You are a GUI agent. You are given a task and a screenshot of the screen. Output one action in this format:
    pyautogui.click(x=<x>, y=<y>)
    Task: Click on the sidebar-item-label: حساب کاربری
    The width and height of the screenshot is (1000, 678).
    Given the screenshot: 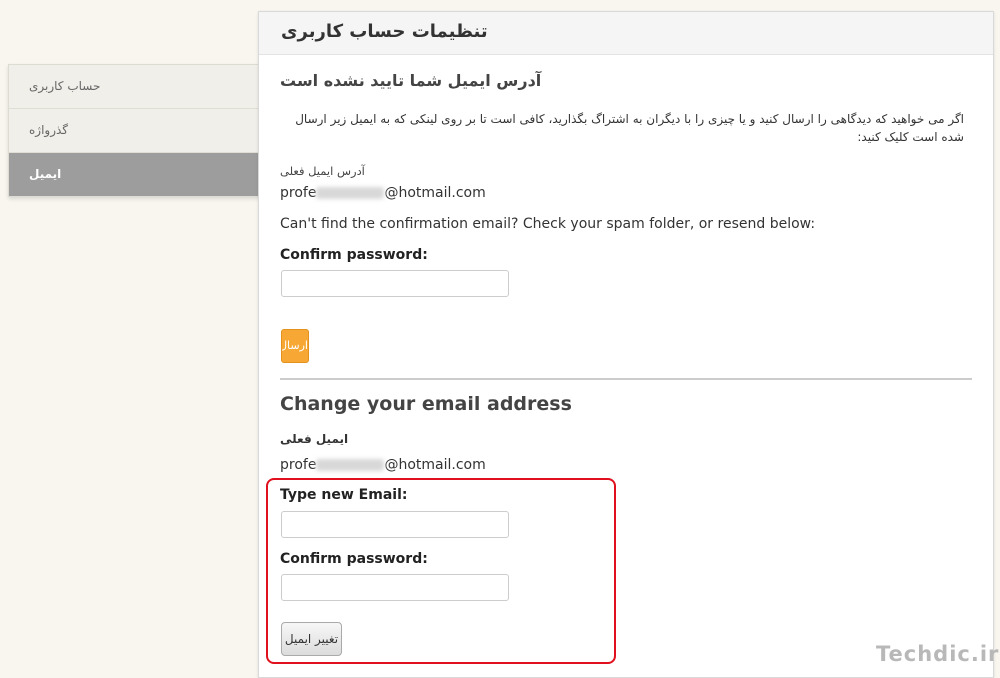 What is the action you would take?
    pyautogui.click(x=65, y=86)
    